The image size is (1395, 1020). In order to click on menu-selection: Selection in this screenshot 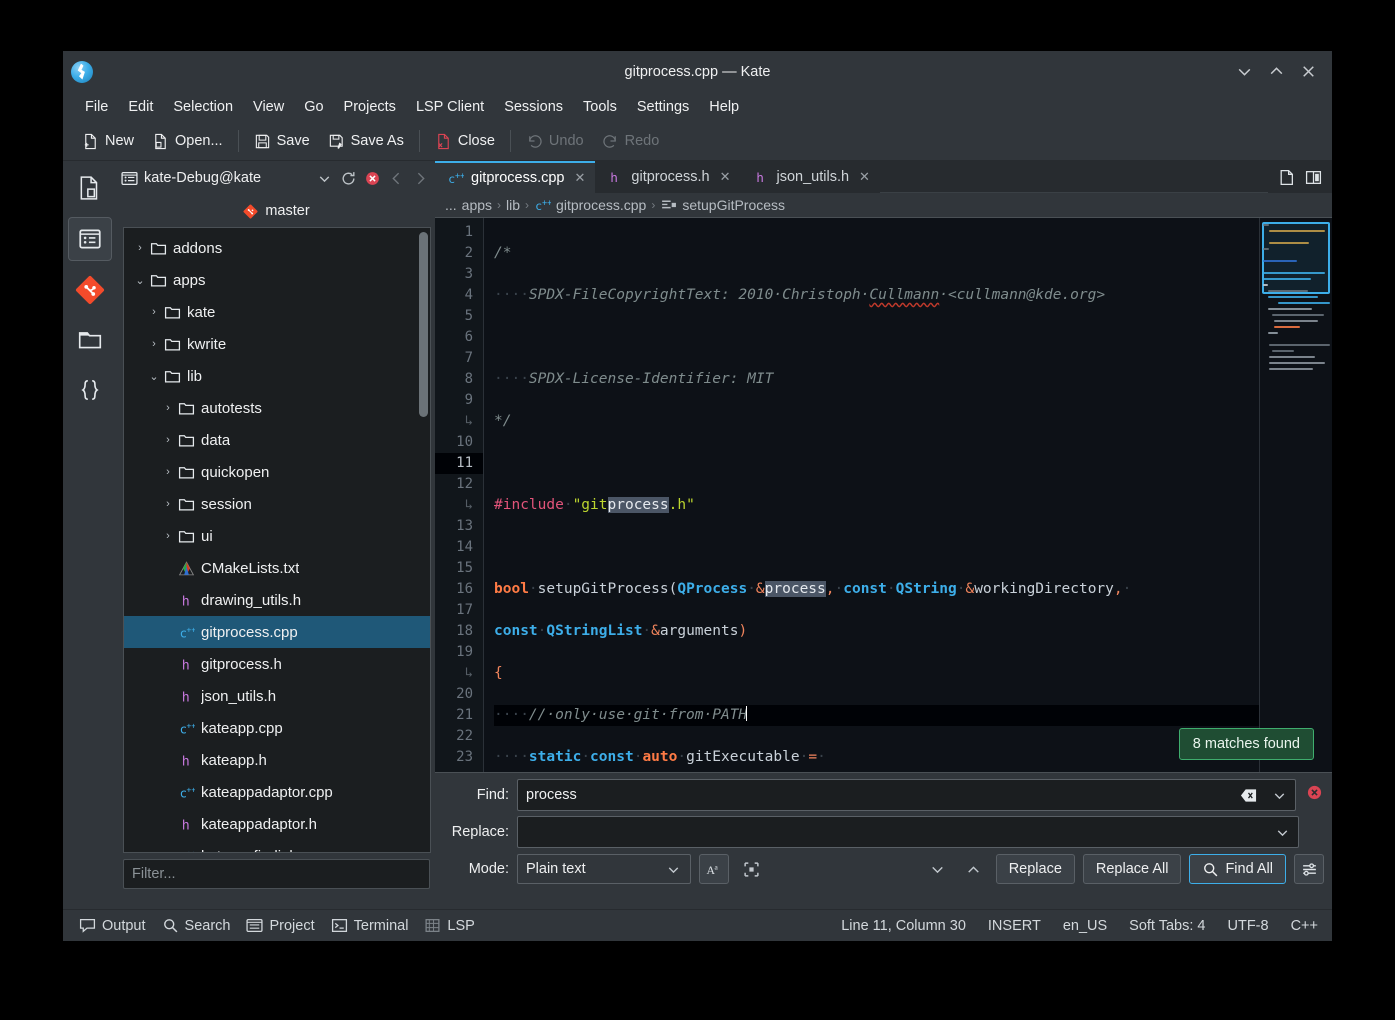, I will do `click(203, 107)`.